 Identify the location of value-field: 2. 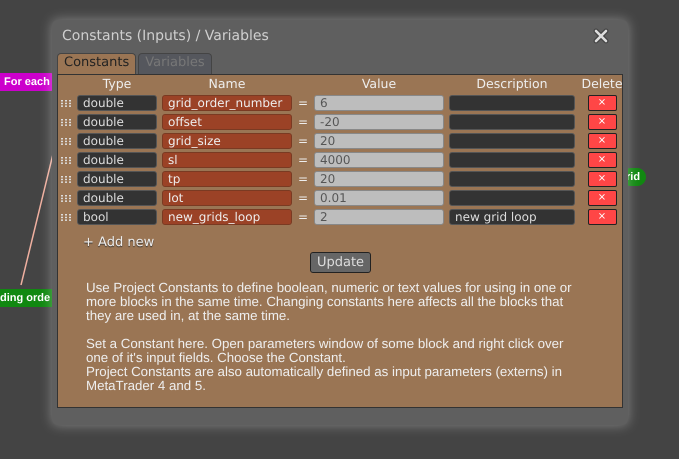
(379, 217).